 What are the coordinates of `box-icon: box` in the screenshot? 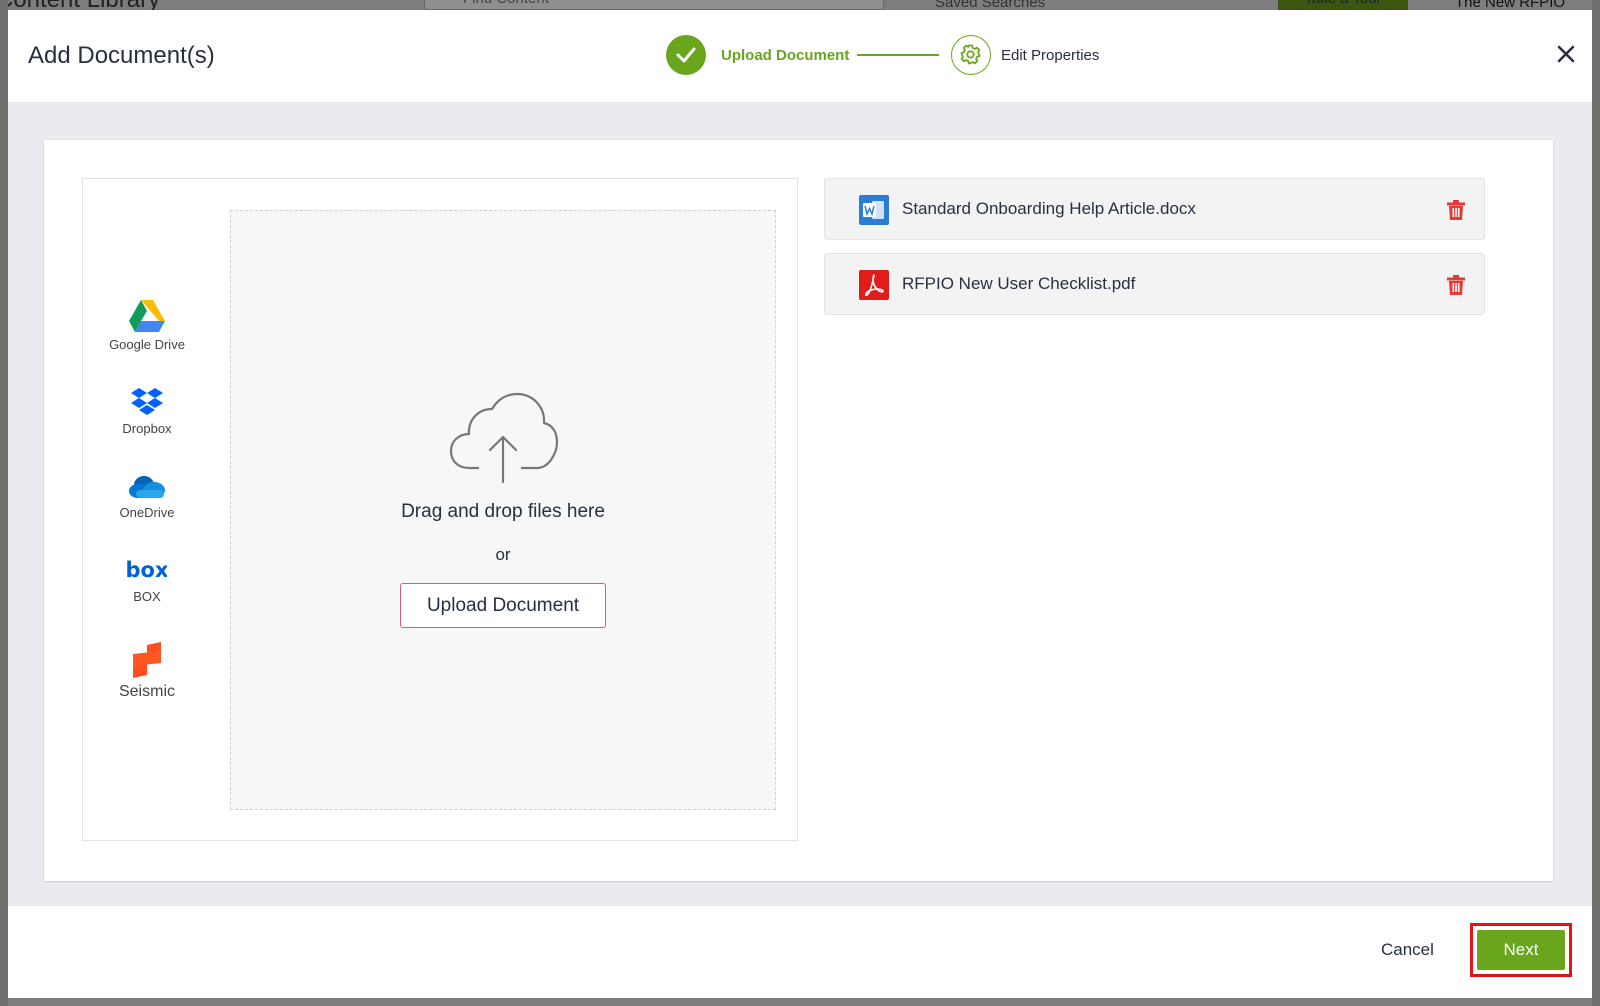 It's located at (147, 570).